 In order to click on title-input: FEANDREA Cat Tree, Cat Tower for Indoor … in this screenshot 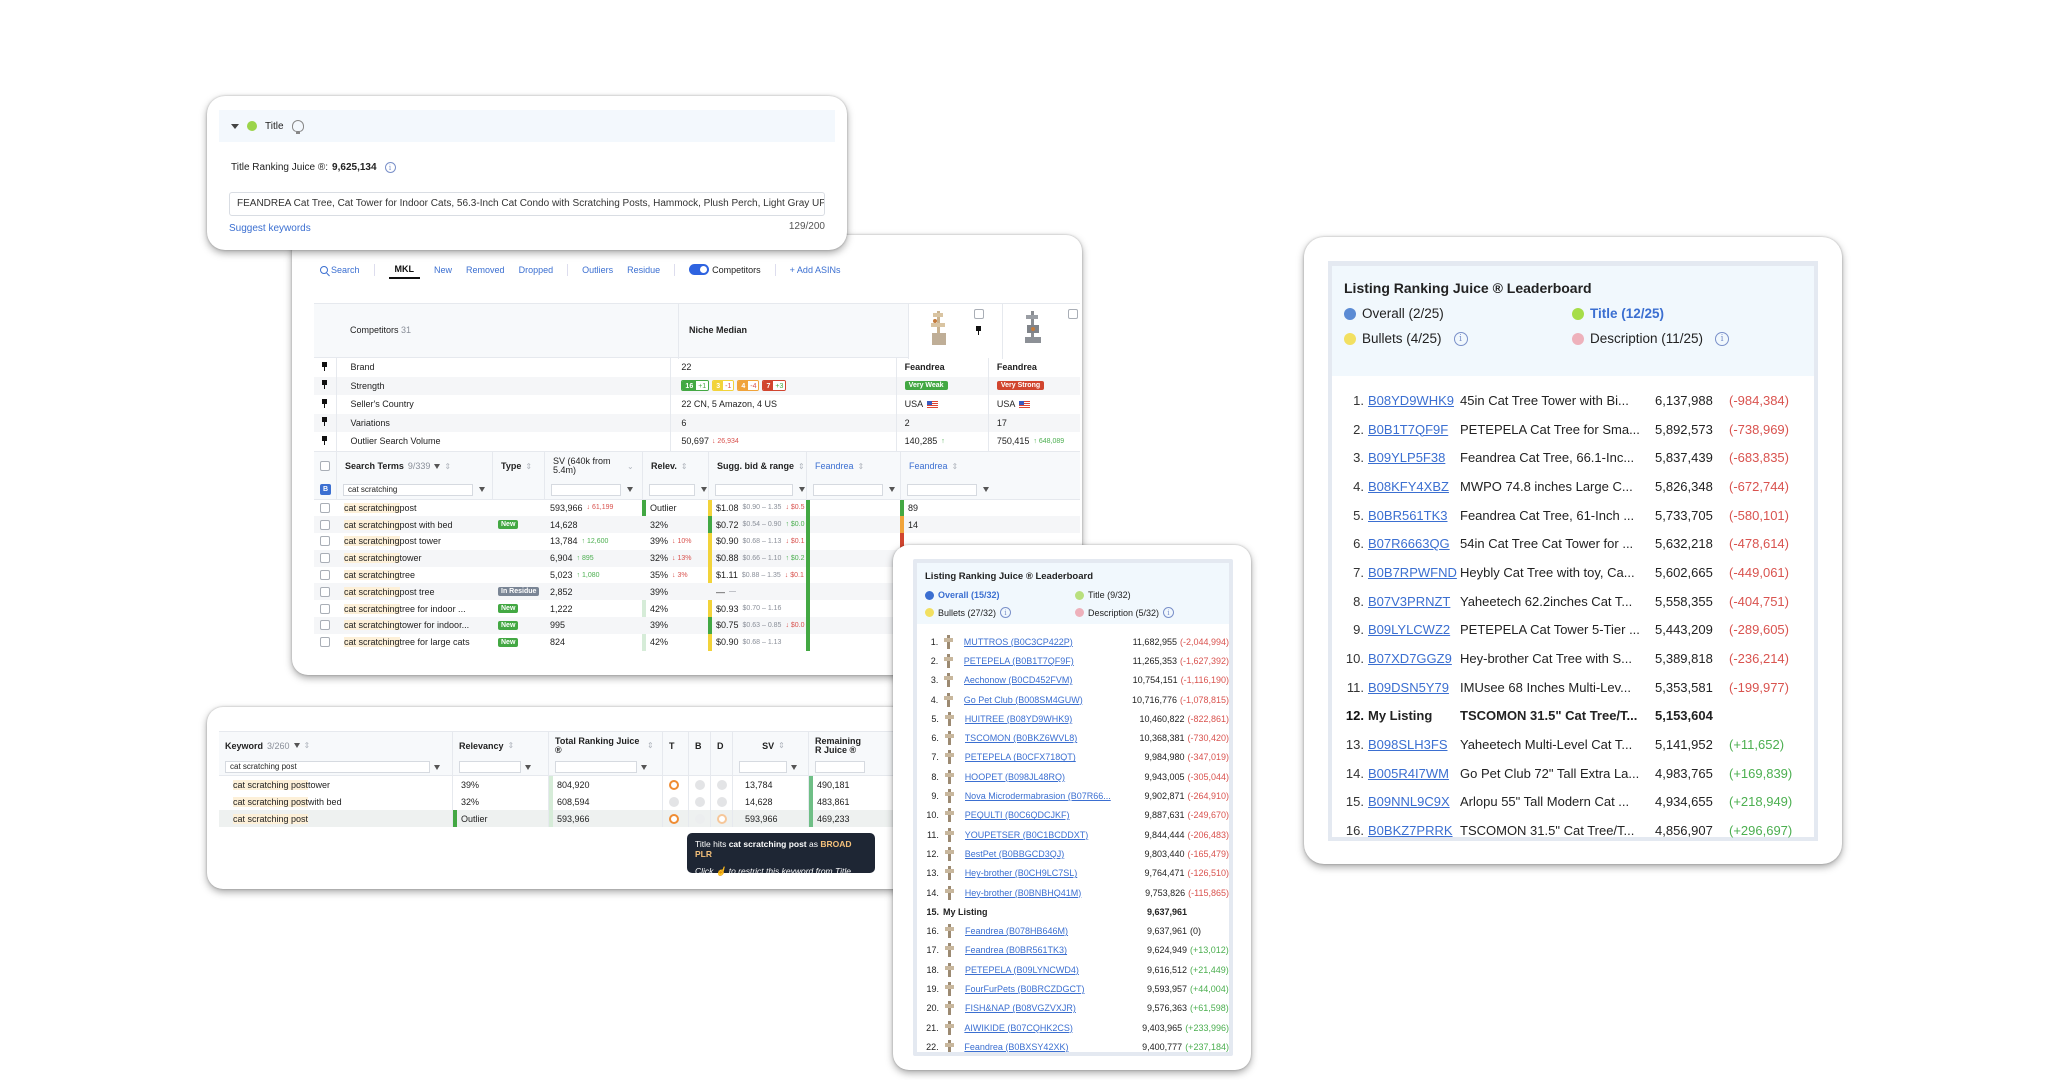, I will do `click(527, 204)`.